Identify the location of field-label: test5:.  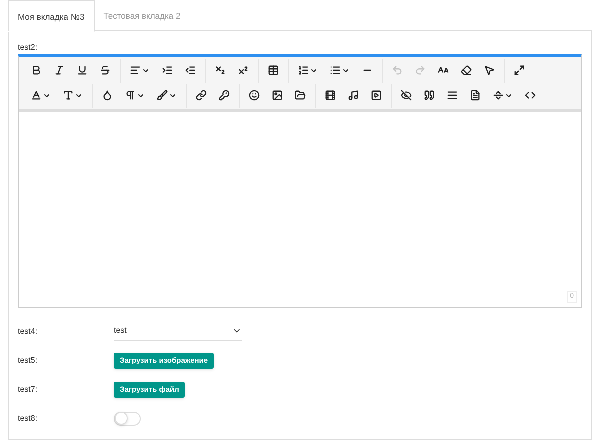
(28, 360).